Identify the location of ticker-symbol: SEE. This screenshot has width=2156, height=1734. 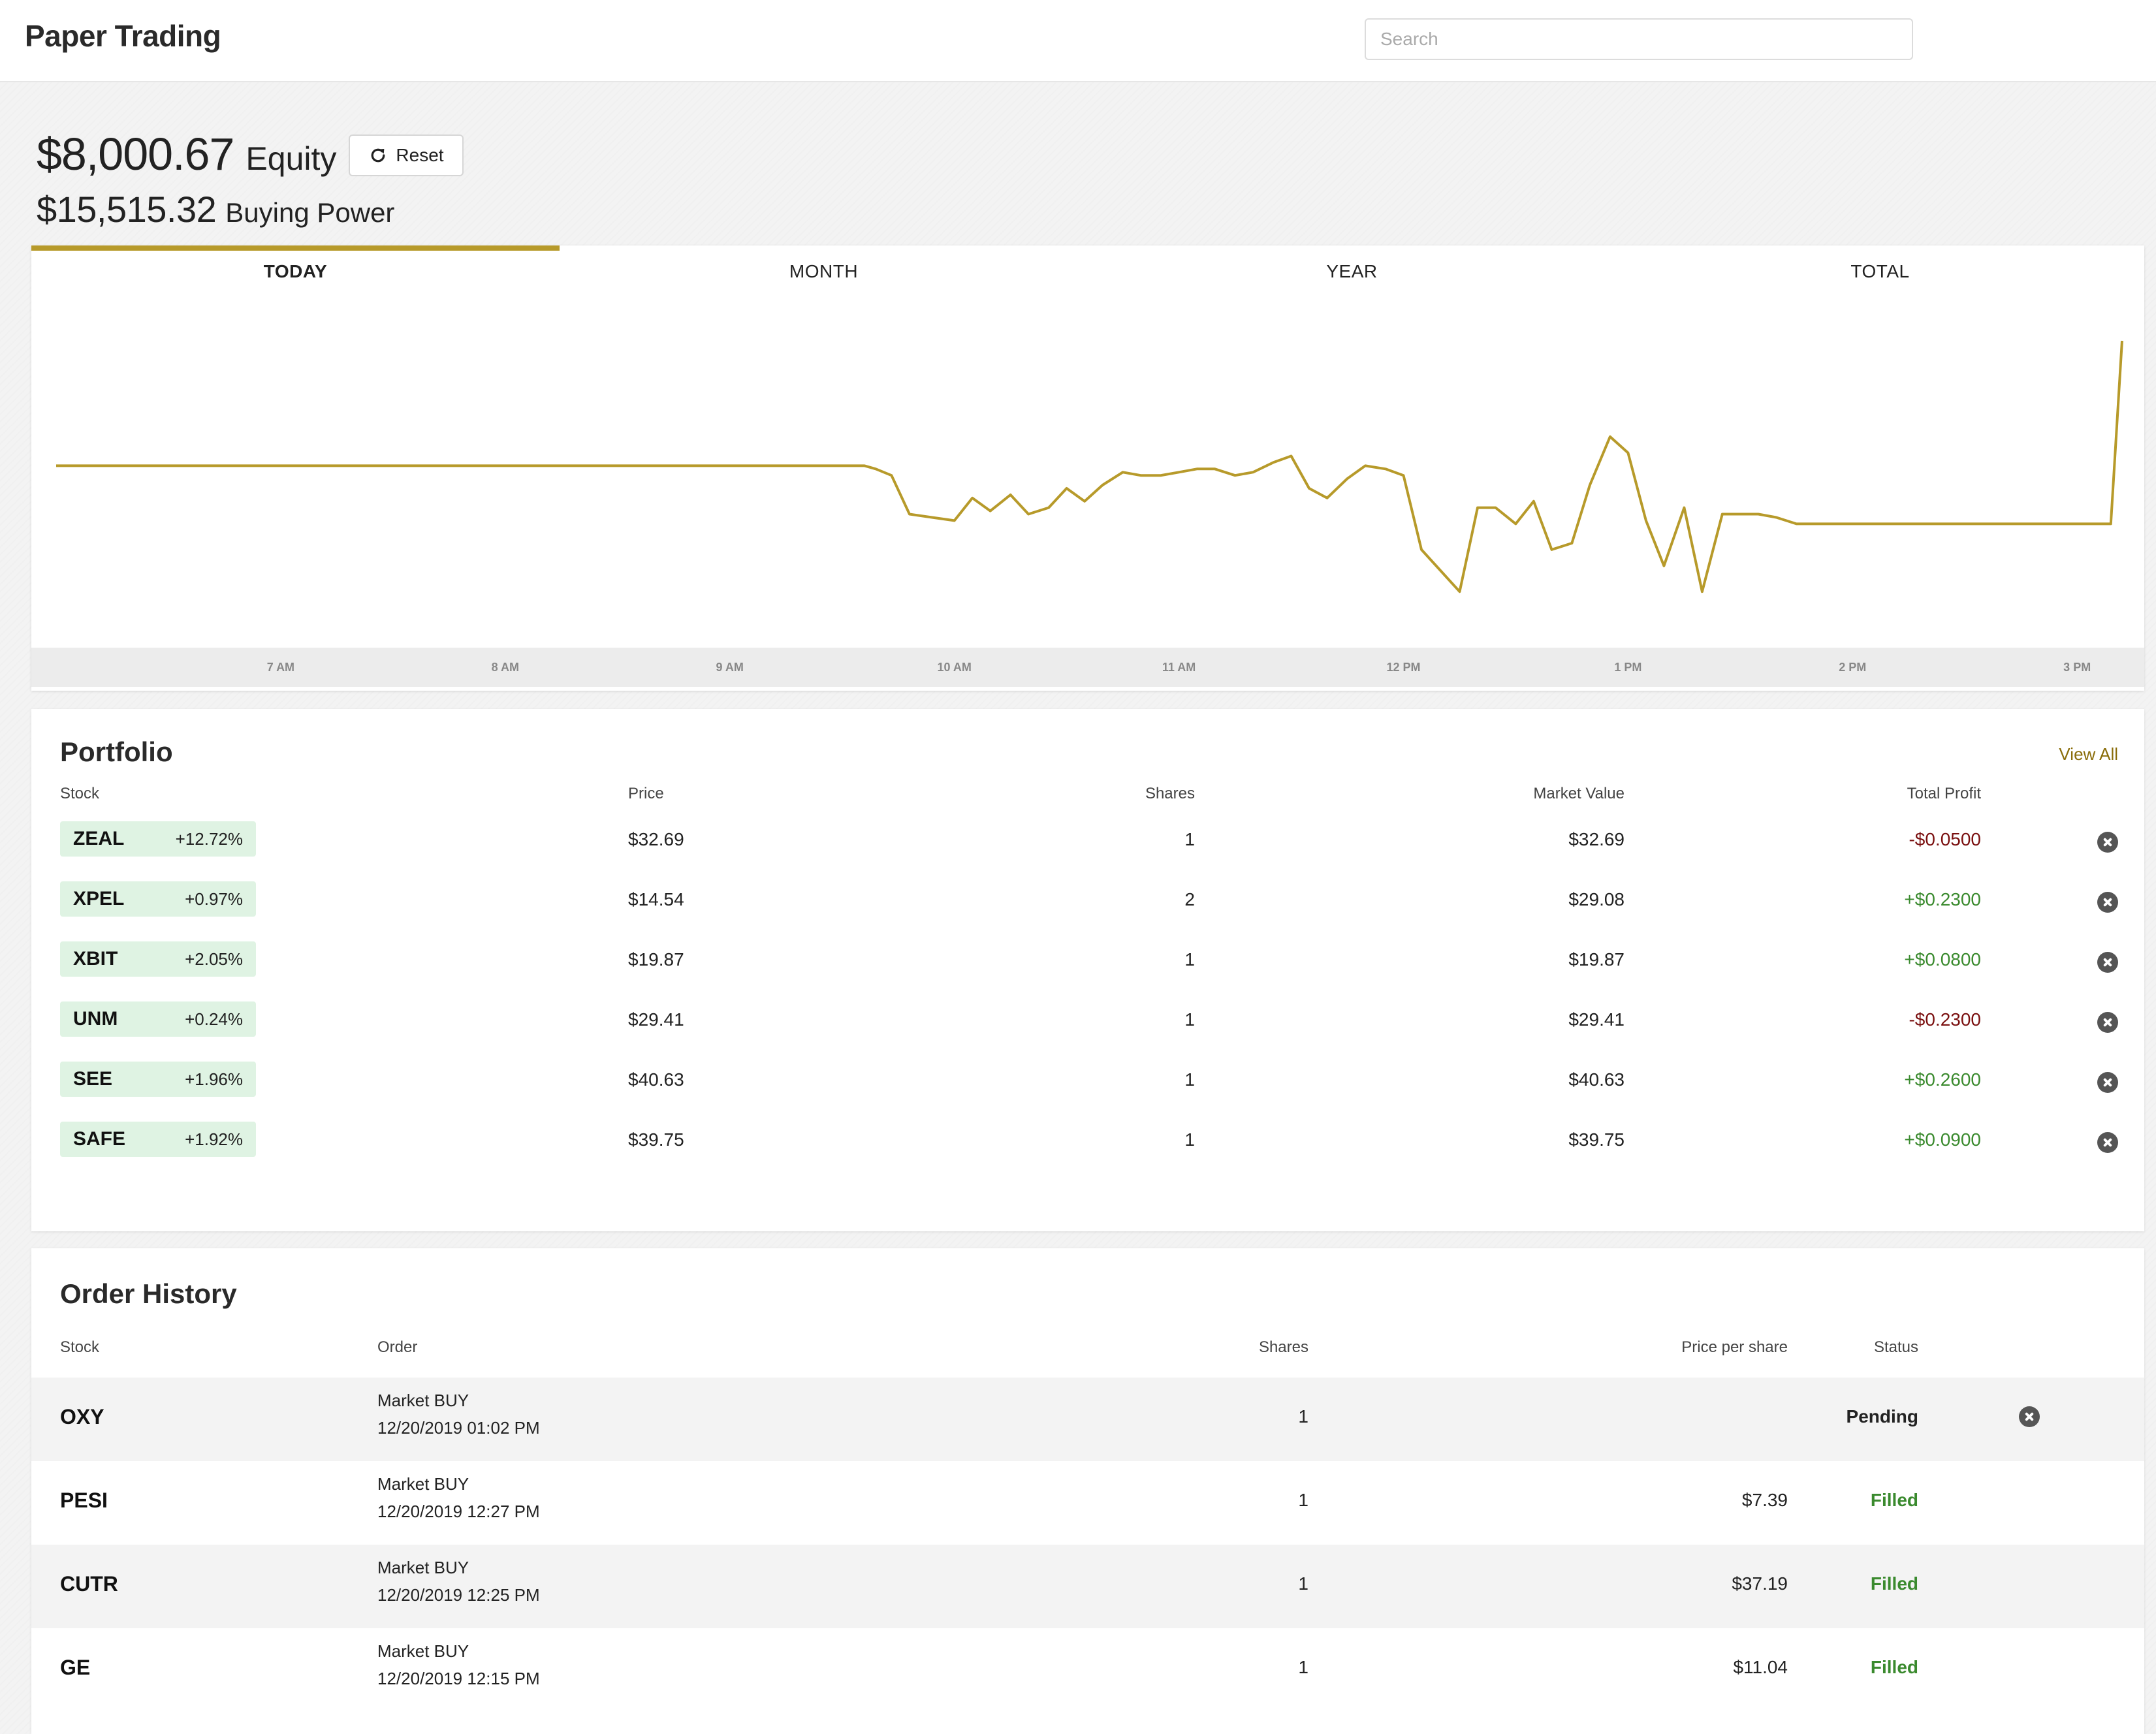
(93, 1079).